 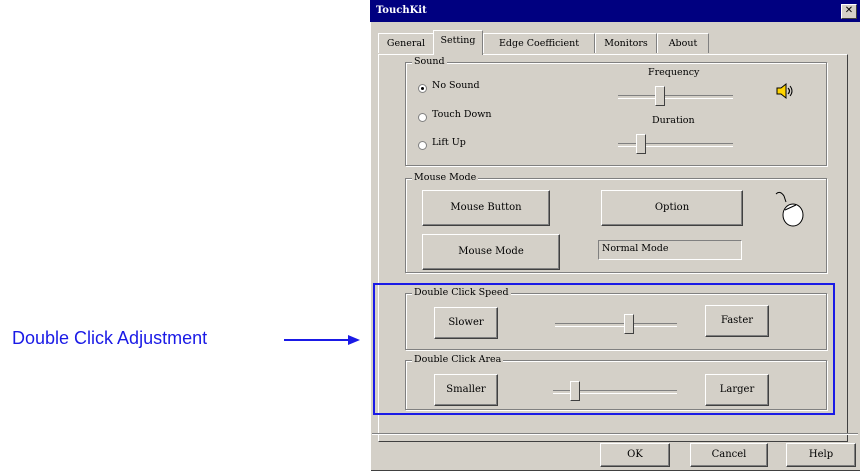 I want to click on radio-touch-down-label: Touch Down, so click(x=461, y=114).